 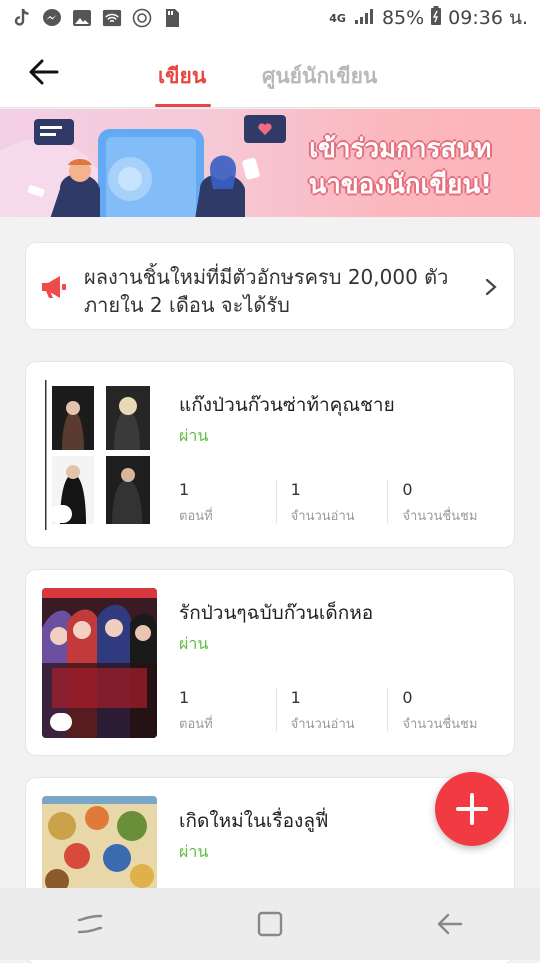 What do you see at coordinates (428, 18) in the screenshot?
I see `system-status: 4G 85% 09:36 น.` at bounding box center [428, 18].